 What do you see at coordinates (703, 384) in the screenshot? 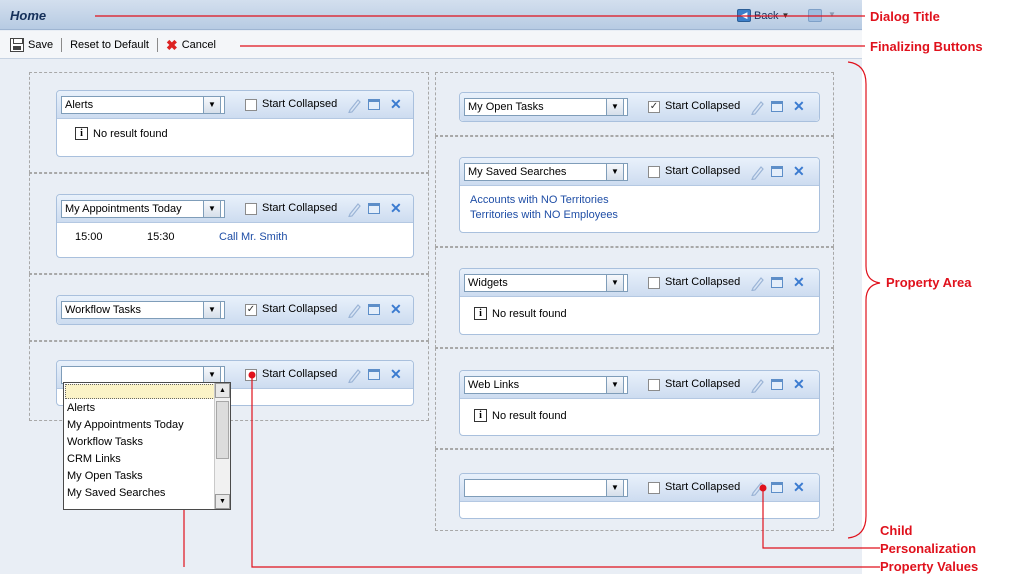
I see `start-collapsed-label: Start Collapsed` at bounding box center [703, 384].